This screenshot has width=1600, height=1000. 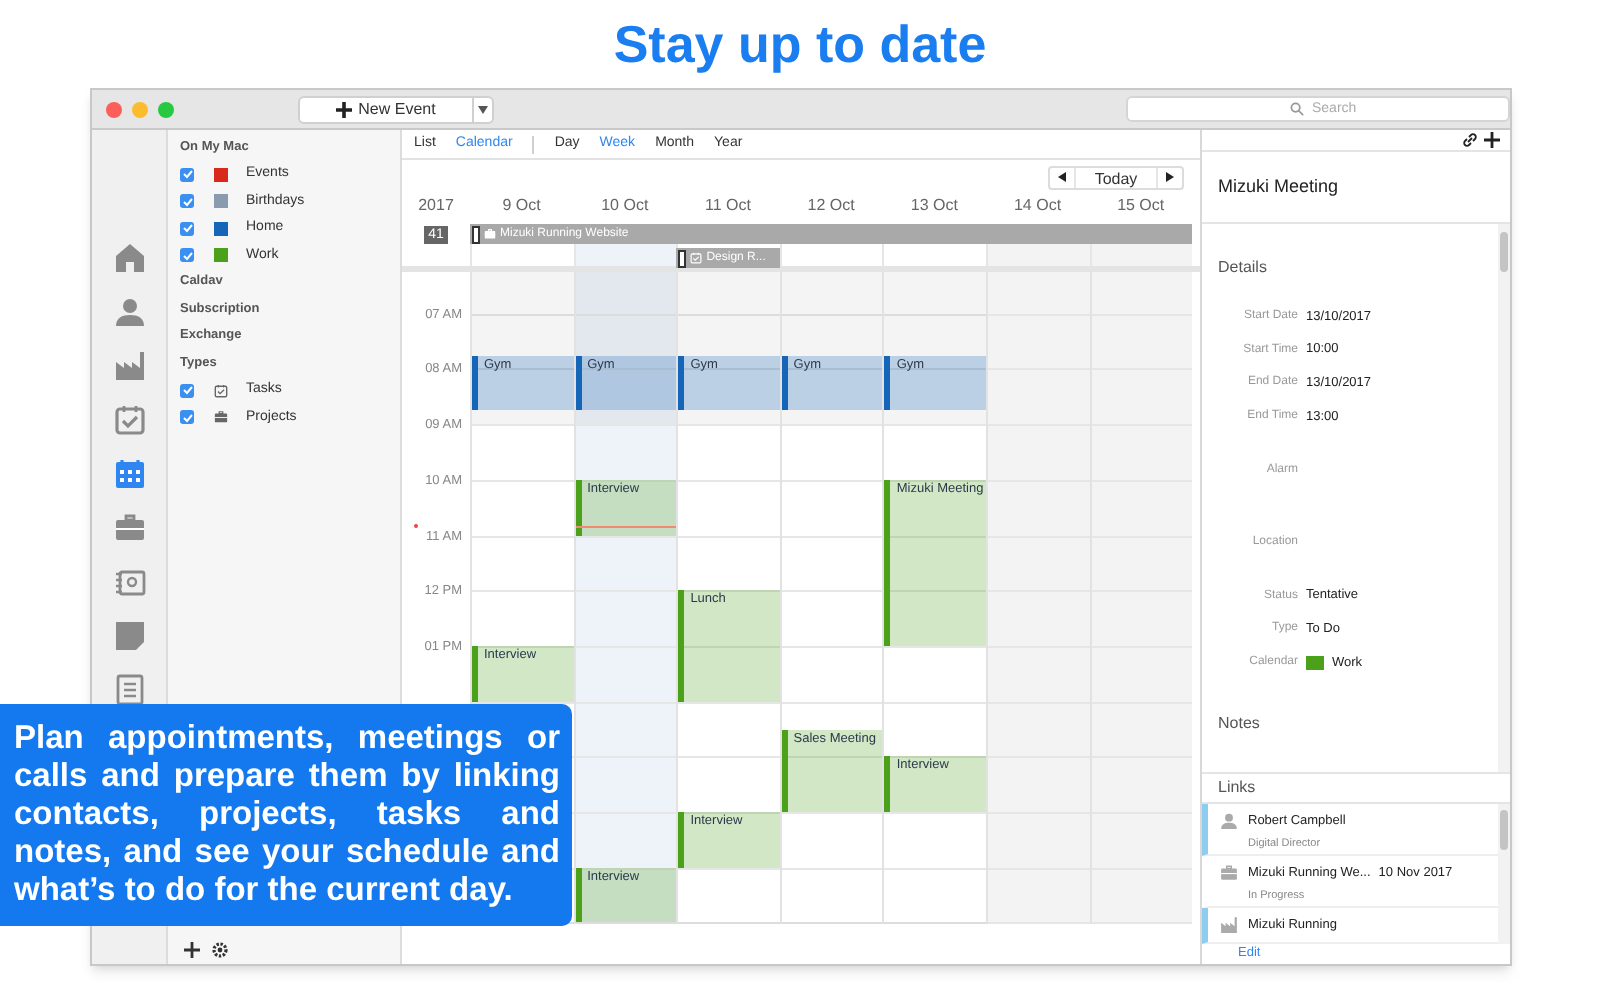 What do you see at coordinates (287, 815) in the screenshot?
I see `callout-text: Plan appointments, meetings or calls and prepare them by linking contacts, projects, tasks and notes, and see your schedule and what’s to do for the current day.` at bounding box center [287, 815].